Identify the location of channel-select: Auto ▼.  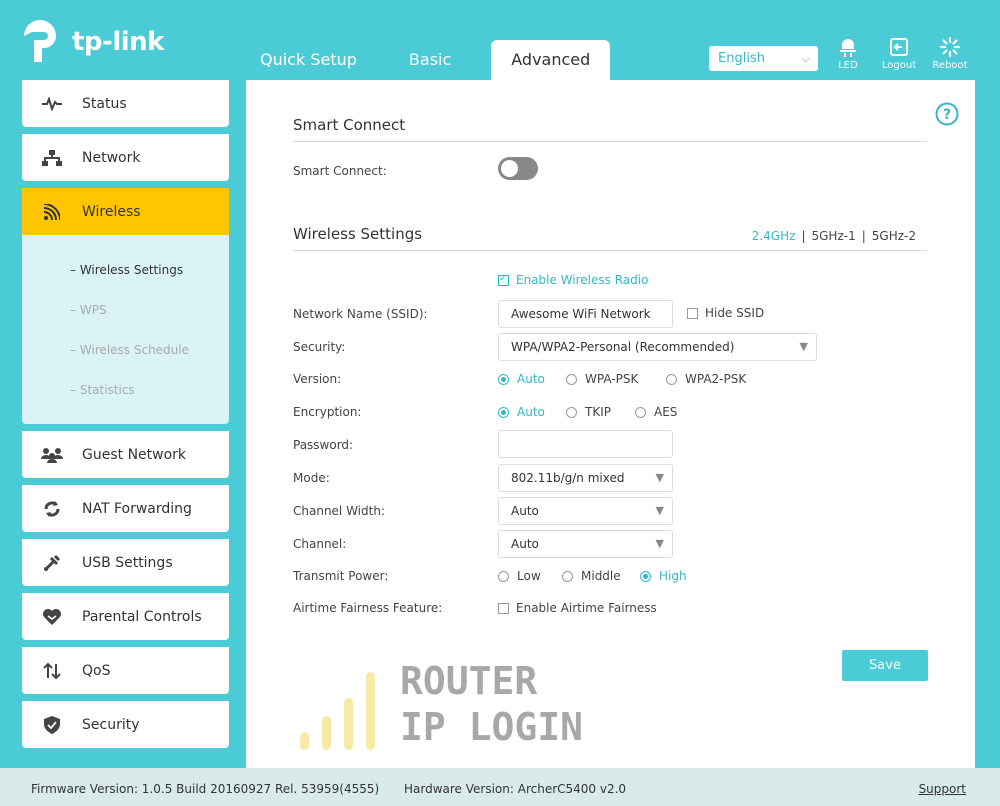
(585, 544).